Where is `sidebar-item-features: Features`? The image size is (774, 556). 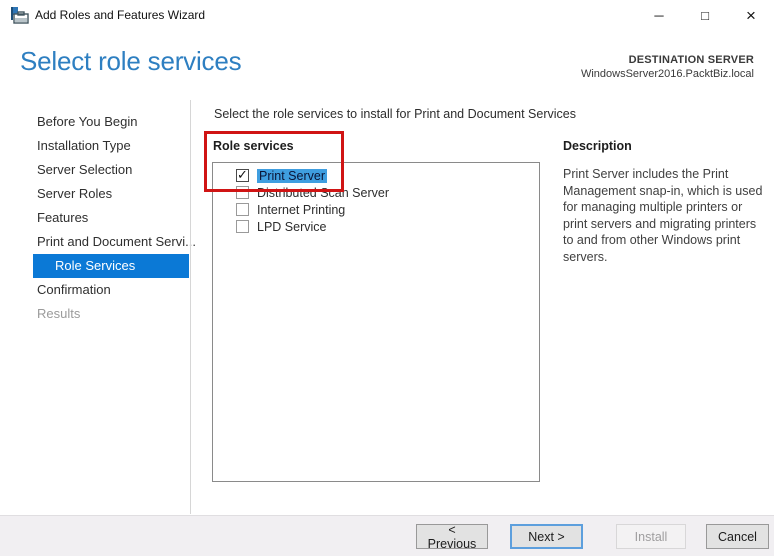
sidebar-item-features: Features is located at coordinates (95, 218).